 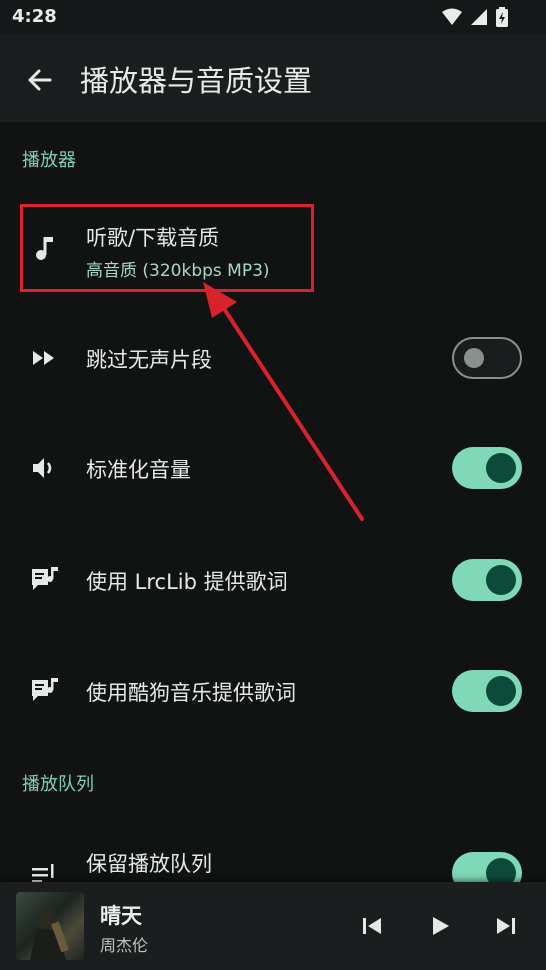 What do you see at coordinates (124, 945) in the screenshot?
I see `song-artist: 周杰伦` at bounding box center [124, 945].